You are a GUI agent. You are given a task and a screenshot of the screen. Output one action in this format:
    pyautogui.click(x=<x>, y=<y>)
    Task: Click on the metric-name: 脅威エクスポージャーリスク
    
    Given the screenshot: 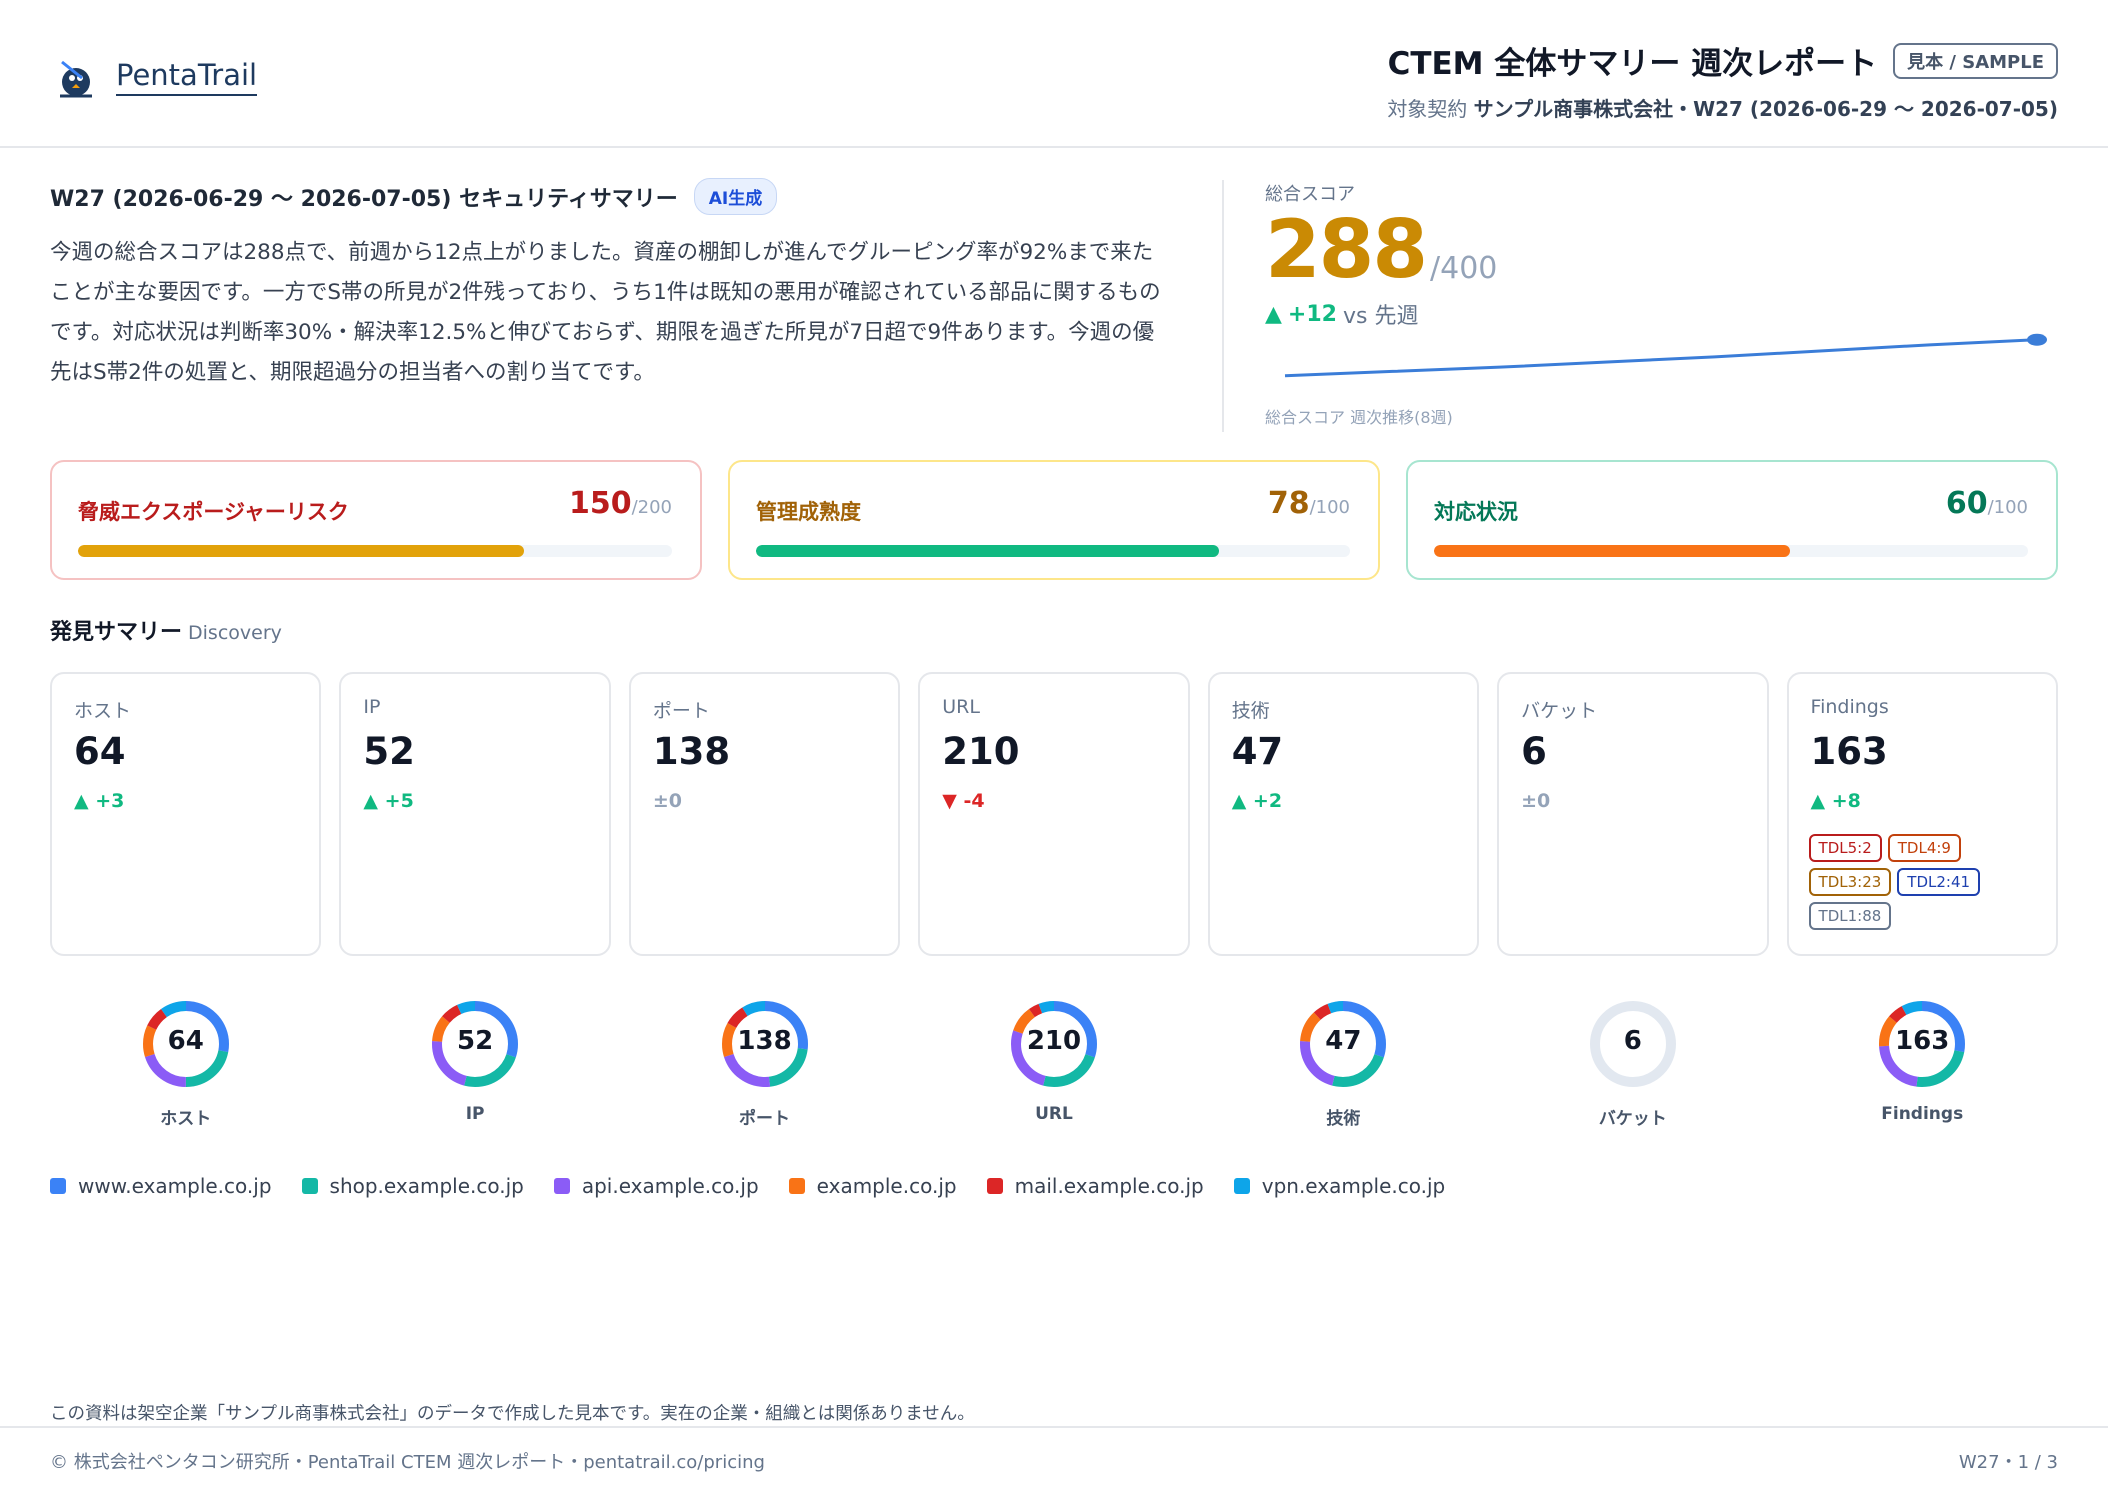 What is the action you would take?
    pyautogui.click(x=213, y=512)
    